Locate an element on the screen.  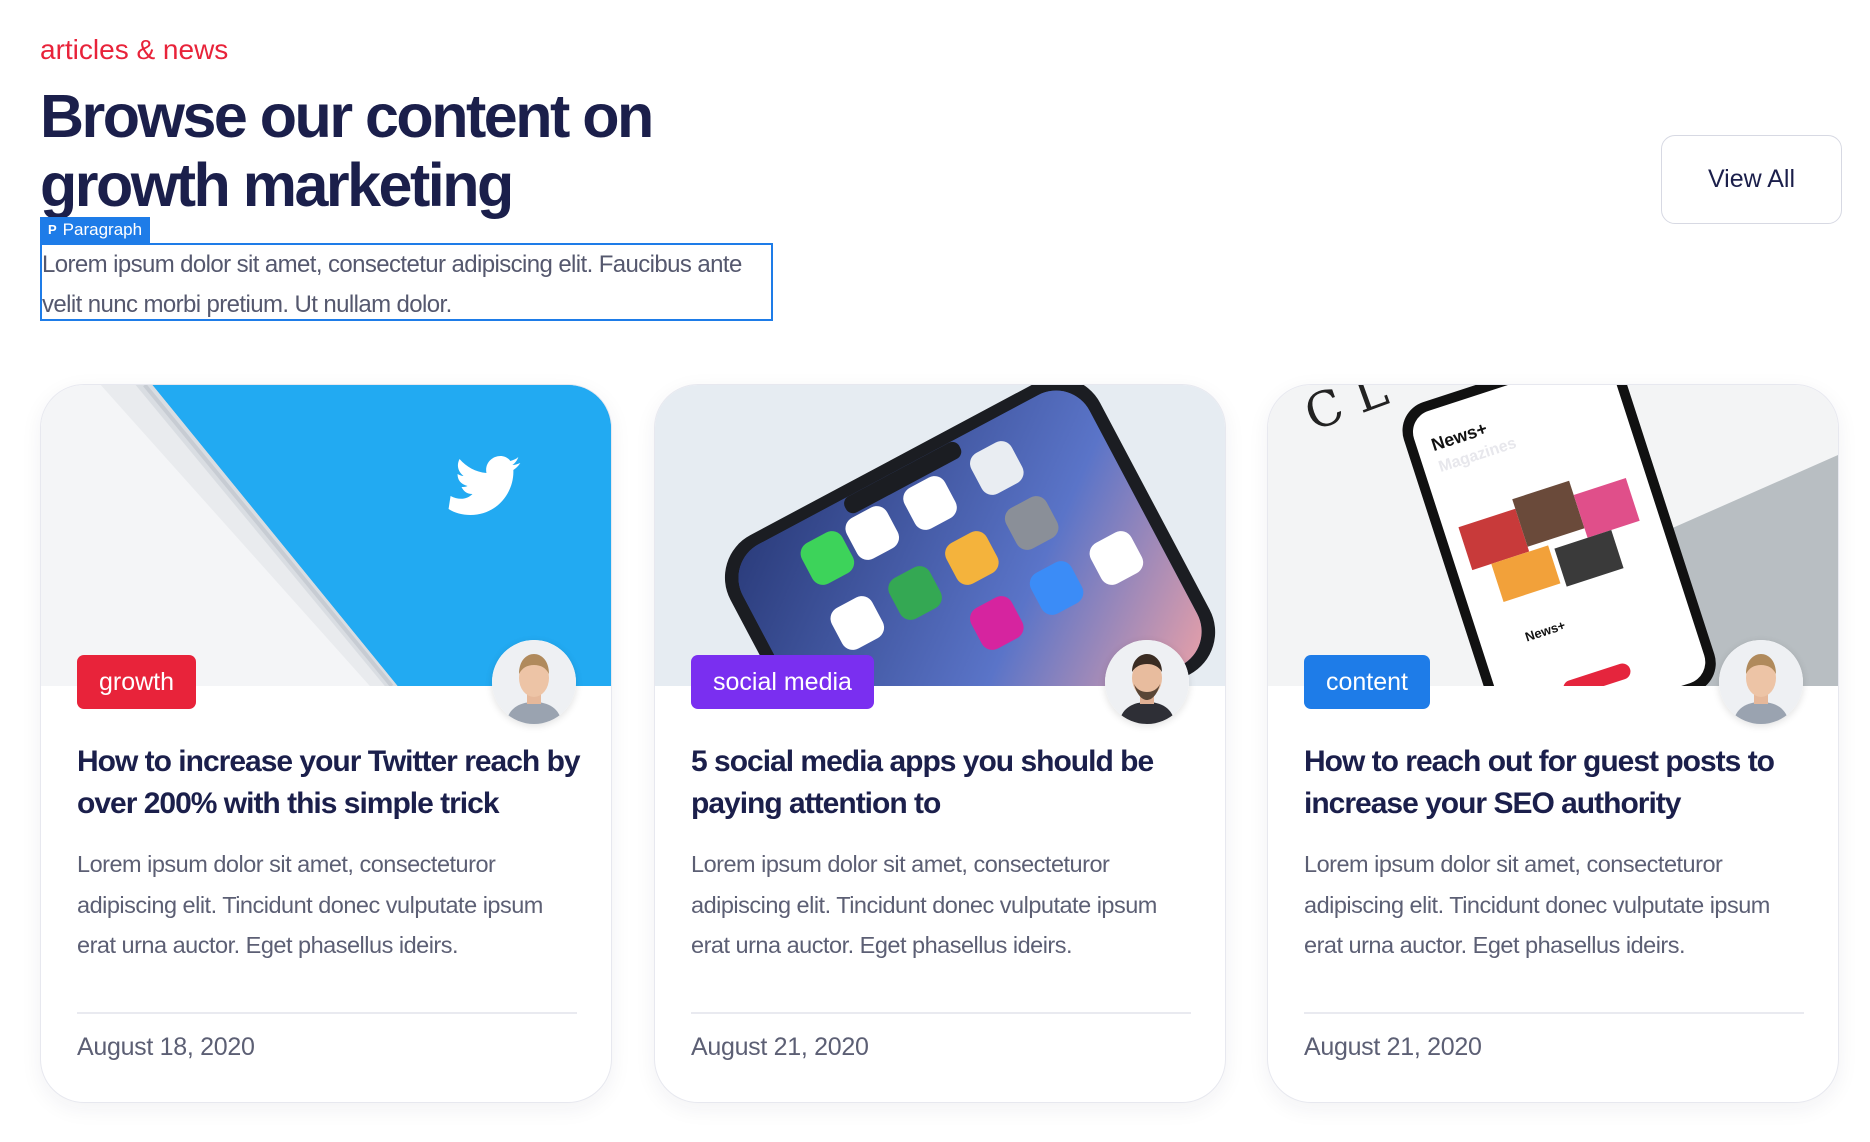
category-tag: growth is located at coordinates (137, 682).